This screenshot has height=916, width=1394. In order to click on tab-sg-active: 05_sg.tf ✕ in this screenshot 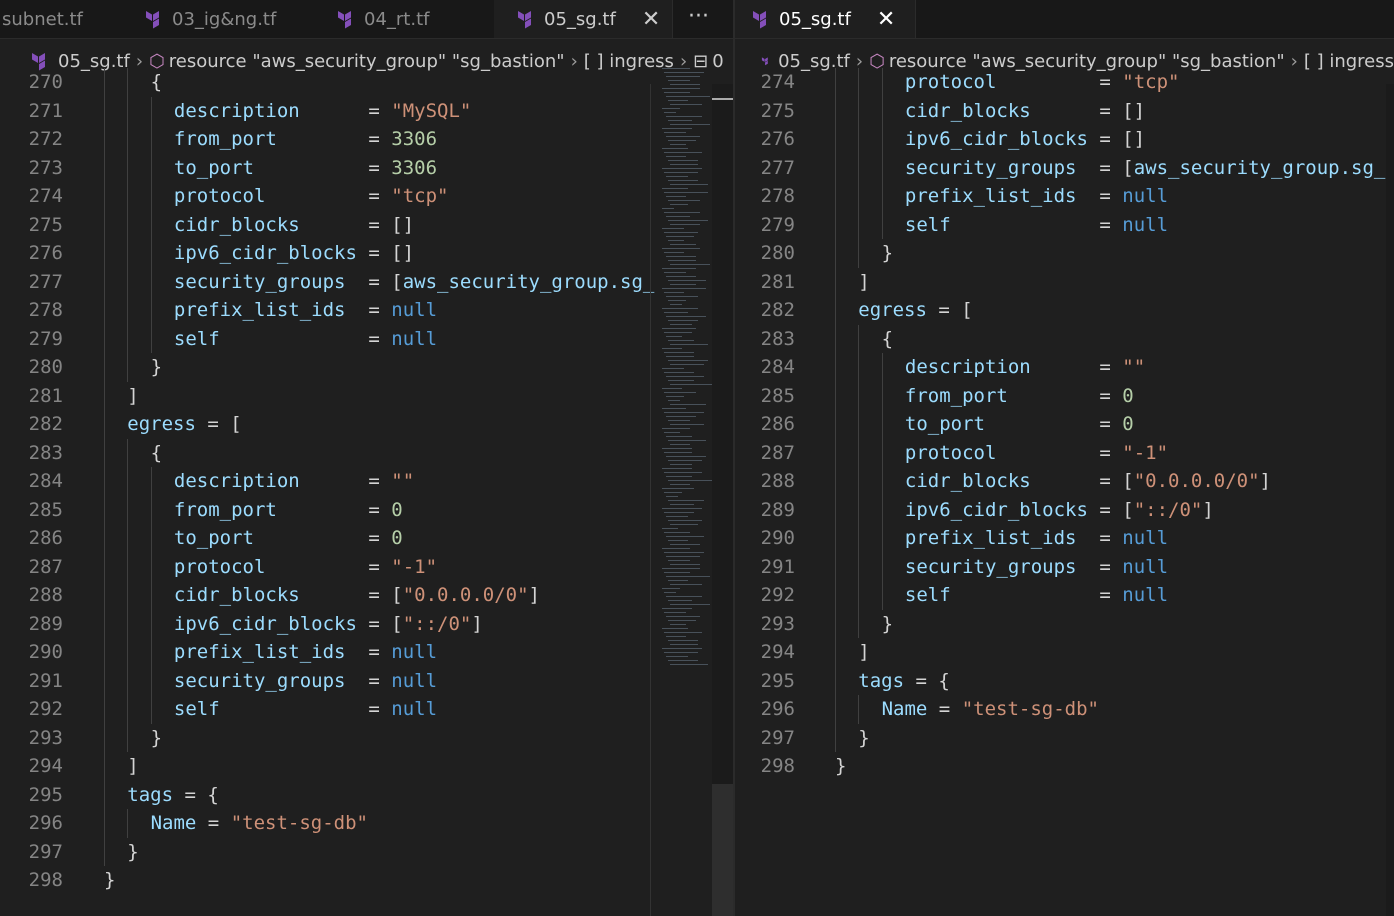, I will do `click(583, 19)`.